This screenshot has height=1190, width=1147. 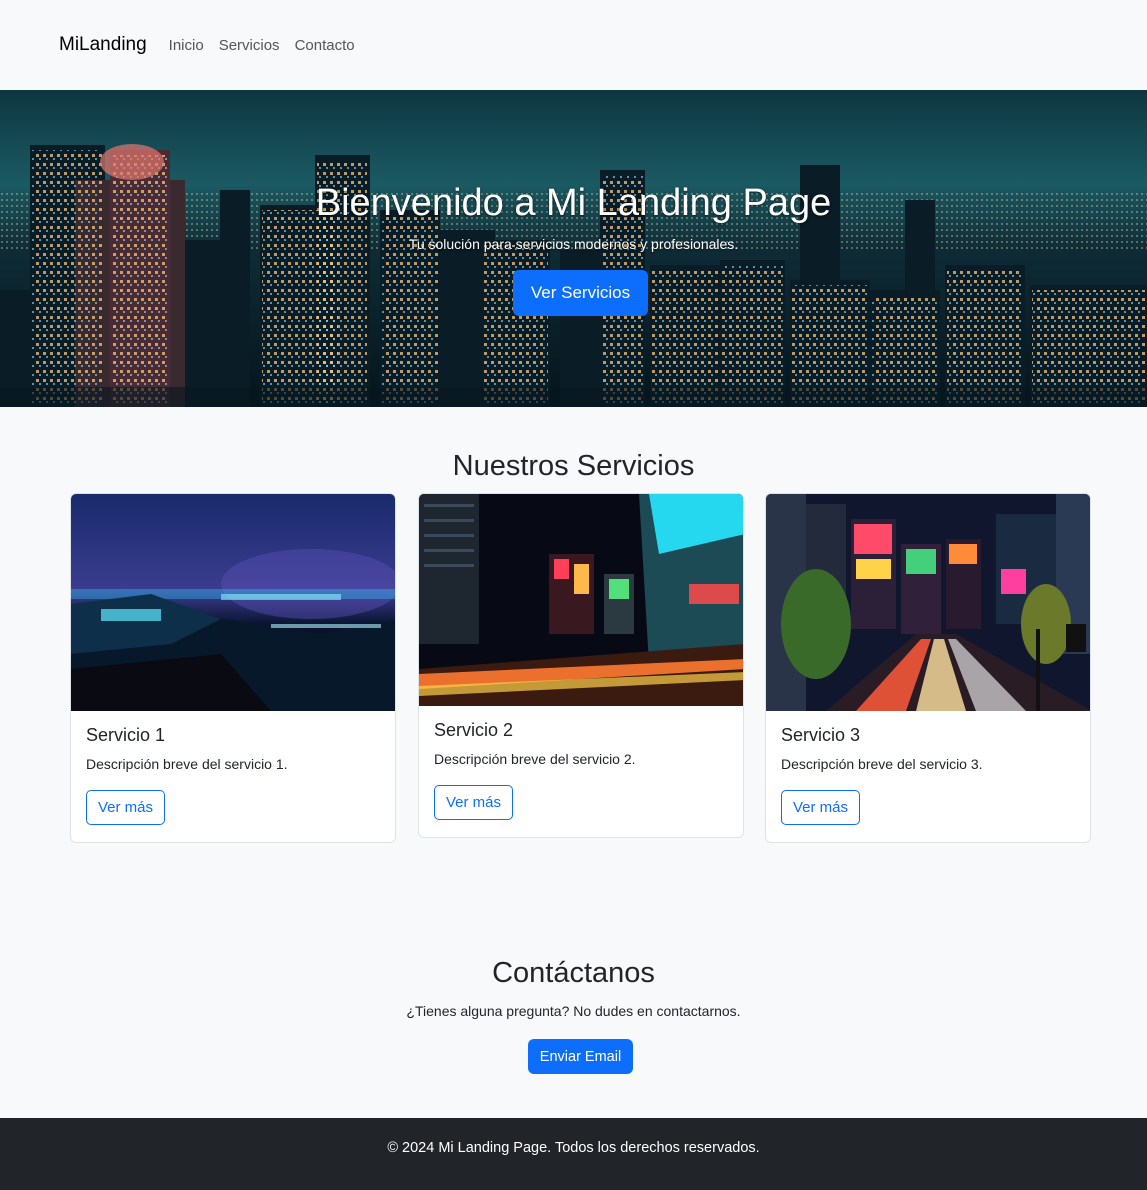 What do you see at coordinates (573, 973) in the screenshot?
I see `contact-title: Contáctanos` at bounding box center [573, 973].